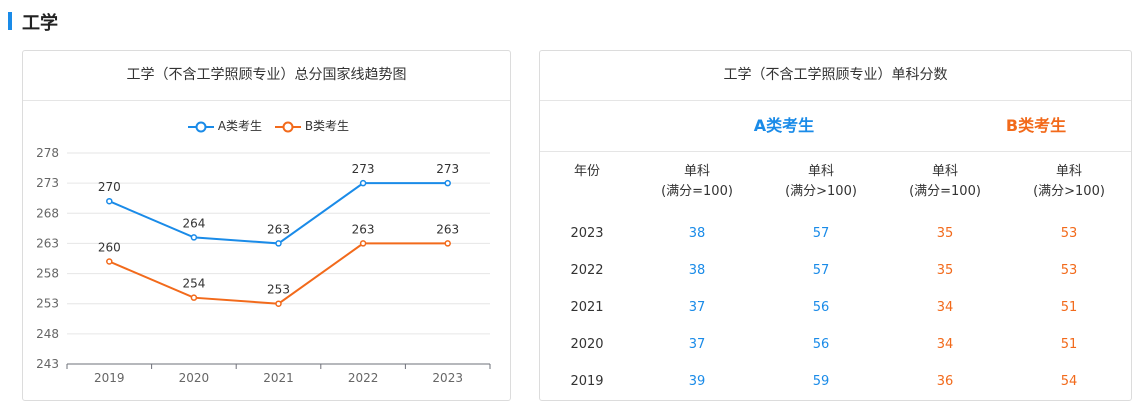 This screenshot has height=405, width=1139. What do you see at coordinates (109, 248) in the screenshot?
I see `data-label: 260` at bounding box center [109, 248].